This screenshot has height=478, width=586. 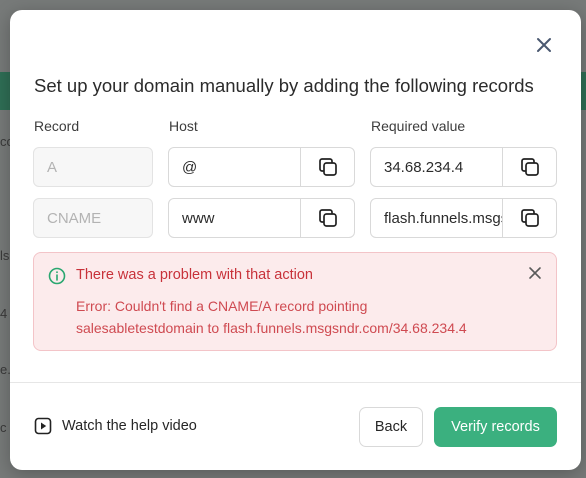 I want to click on footer-divider, so click(x=295, y=382).